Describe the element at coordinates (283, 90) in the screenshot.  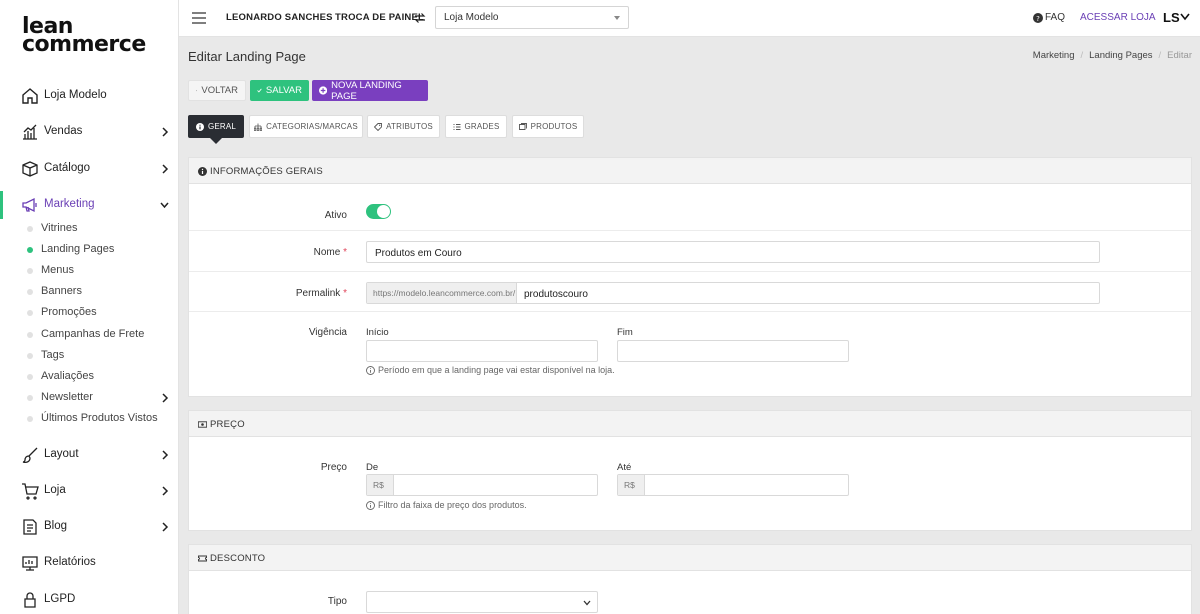
I see `save-button-label: SALVAR` at that location.